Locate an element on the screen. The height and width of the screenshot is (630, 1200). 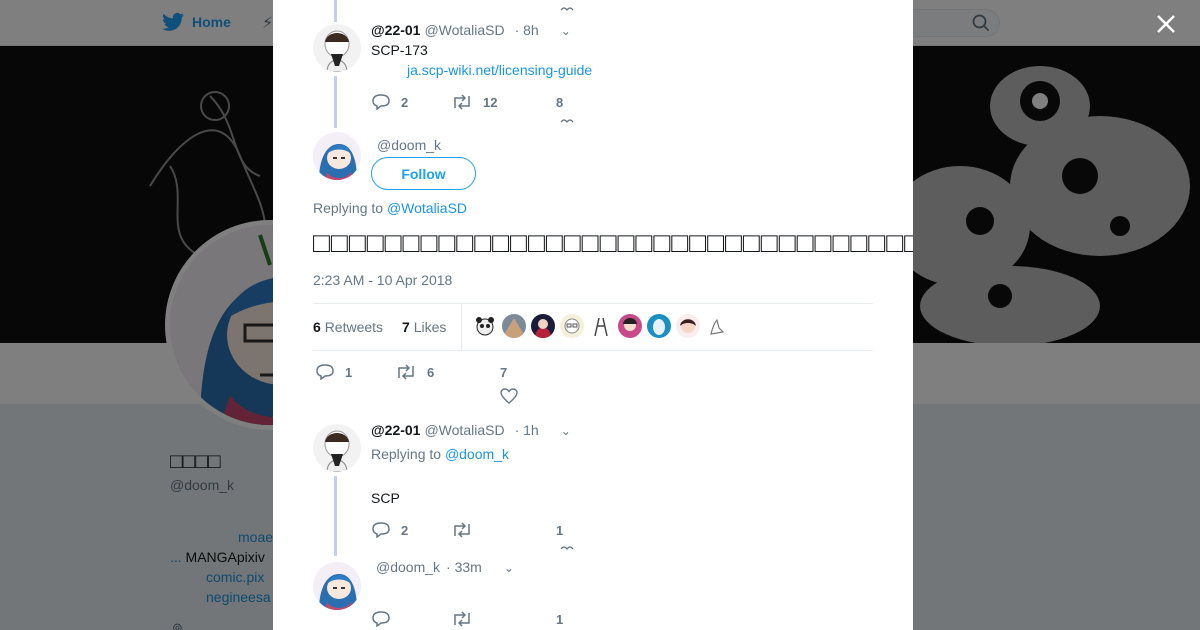
like-stat-label: Likes is located at coordinates (430, 327).